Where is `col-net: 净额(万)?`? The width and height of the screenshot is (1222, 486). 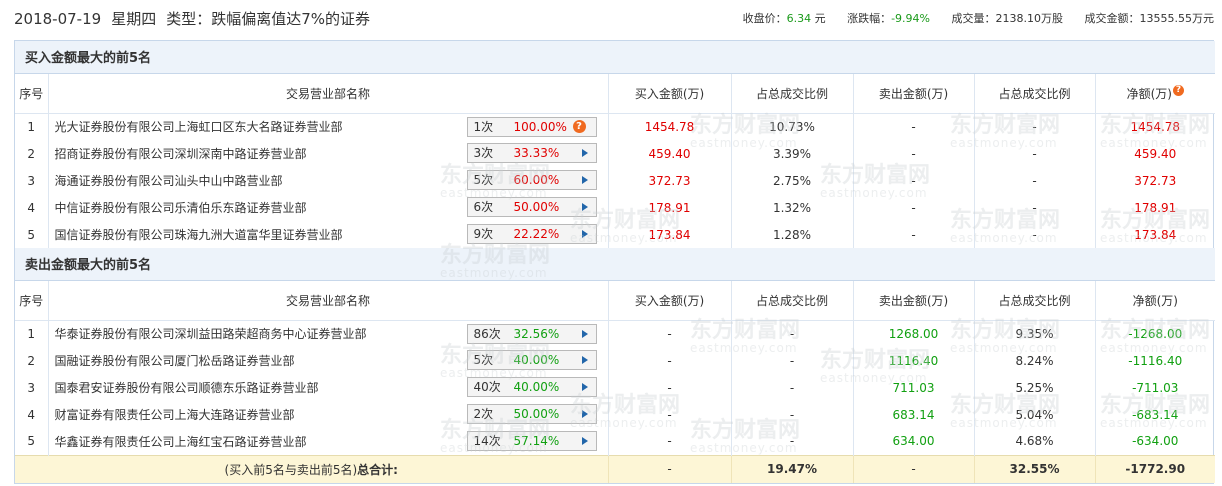 col-net: 净额(万)? is located at coordinates (1155, 93).